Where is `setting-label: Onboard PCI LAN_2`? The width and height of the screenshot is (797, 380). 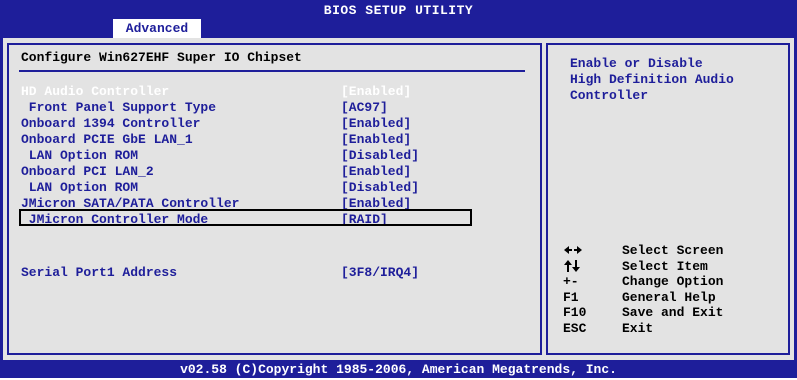
setting-label: Onboard PCI LAN_2 is located at coordinates (87, 171).